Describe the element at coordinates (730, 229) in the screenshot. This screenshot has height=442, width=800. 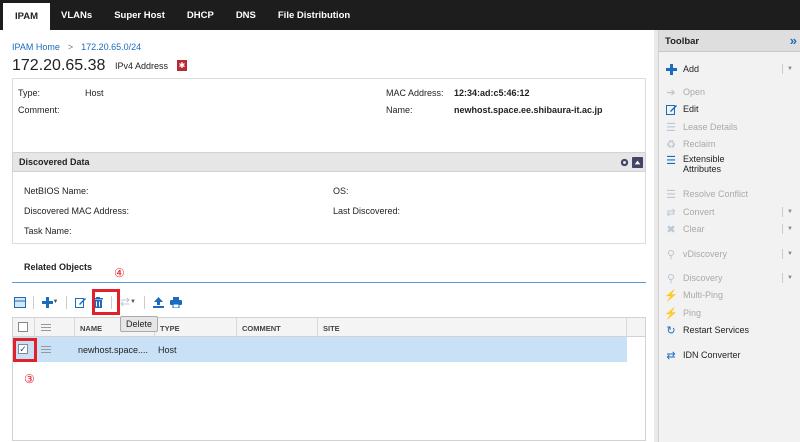
I see `toolbar-clear: ✖ Clear ▼` at that location.